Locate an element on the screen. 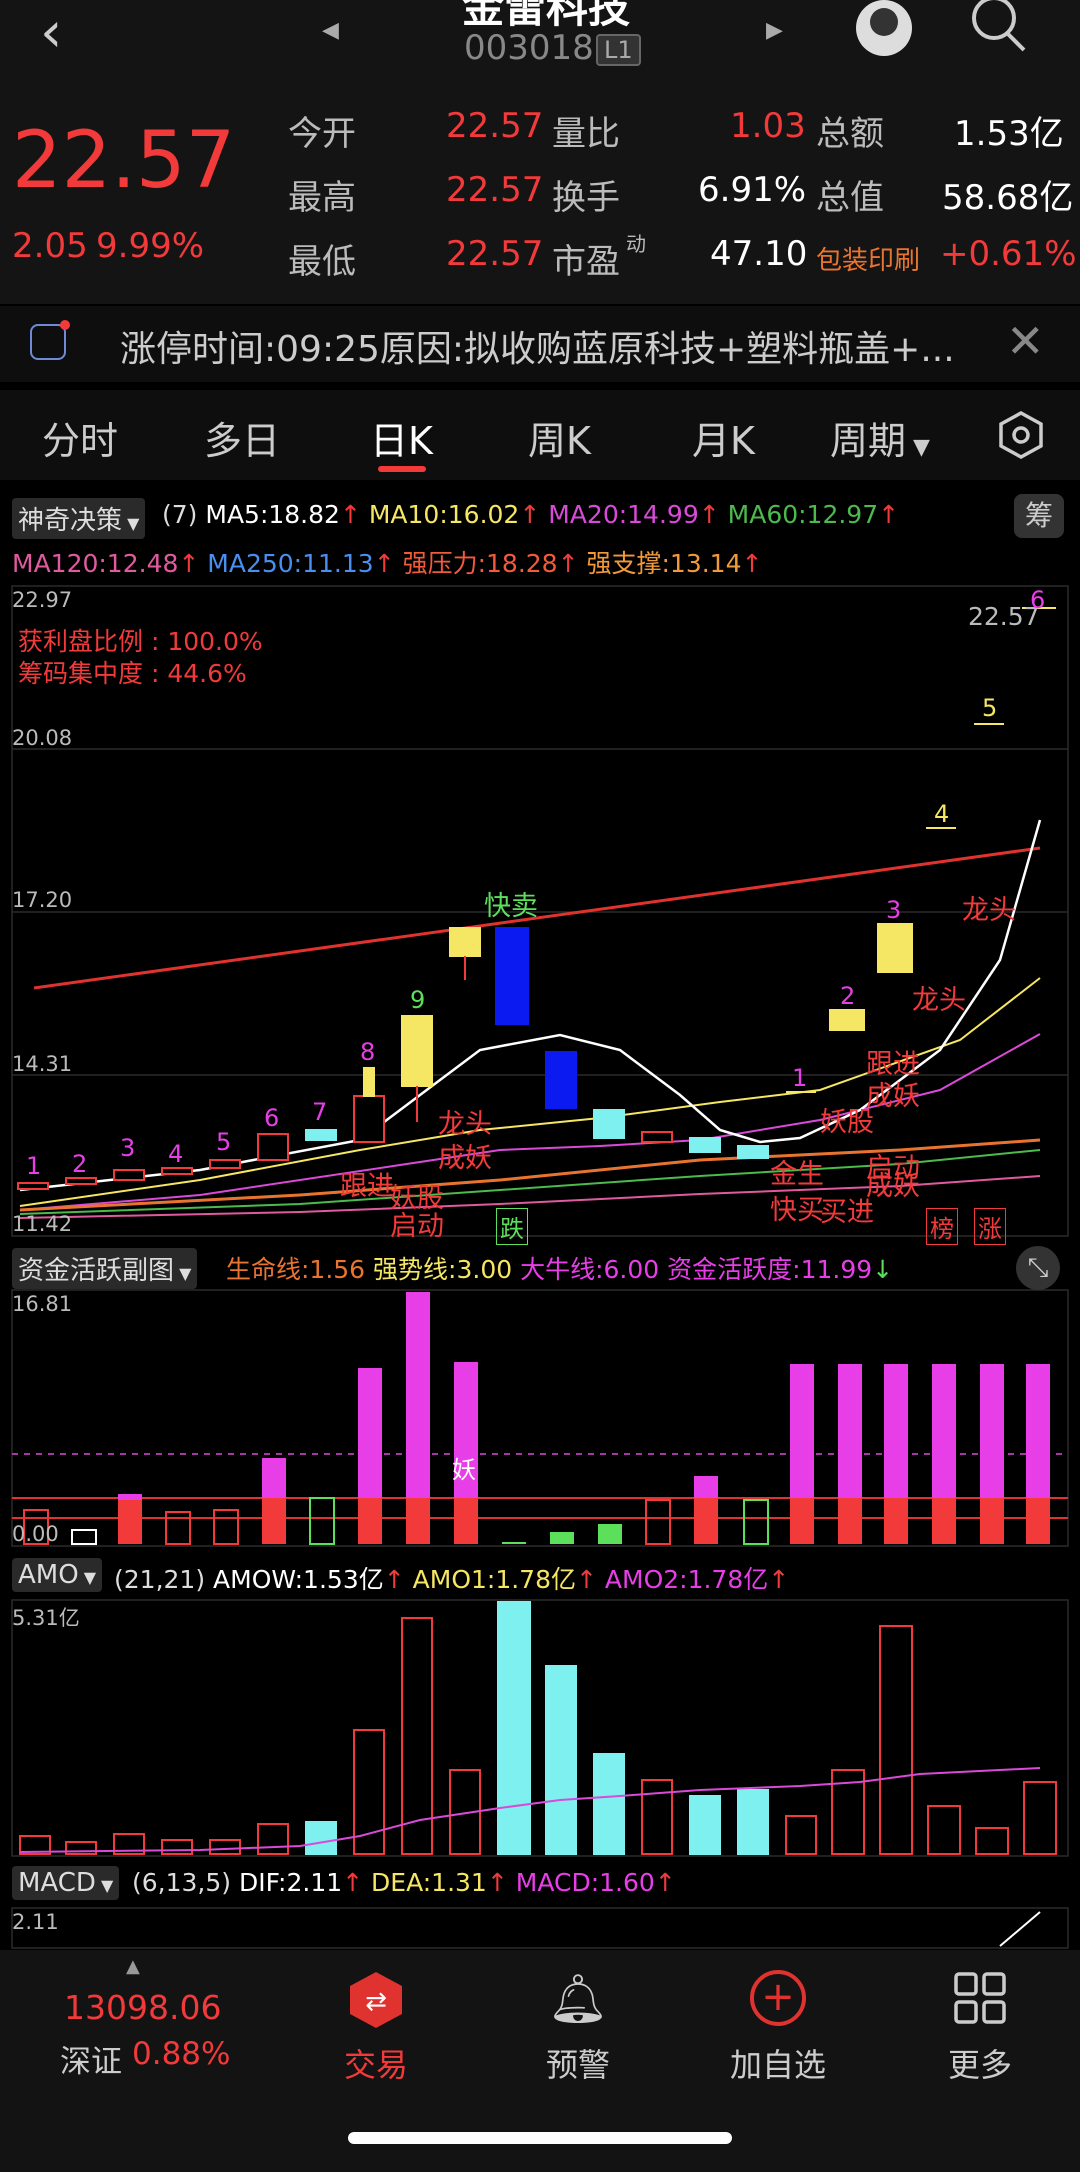 The image size is (1080, 2172). add-circle-icon: + is located at coordinates (778, 1998).